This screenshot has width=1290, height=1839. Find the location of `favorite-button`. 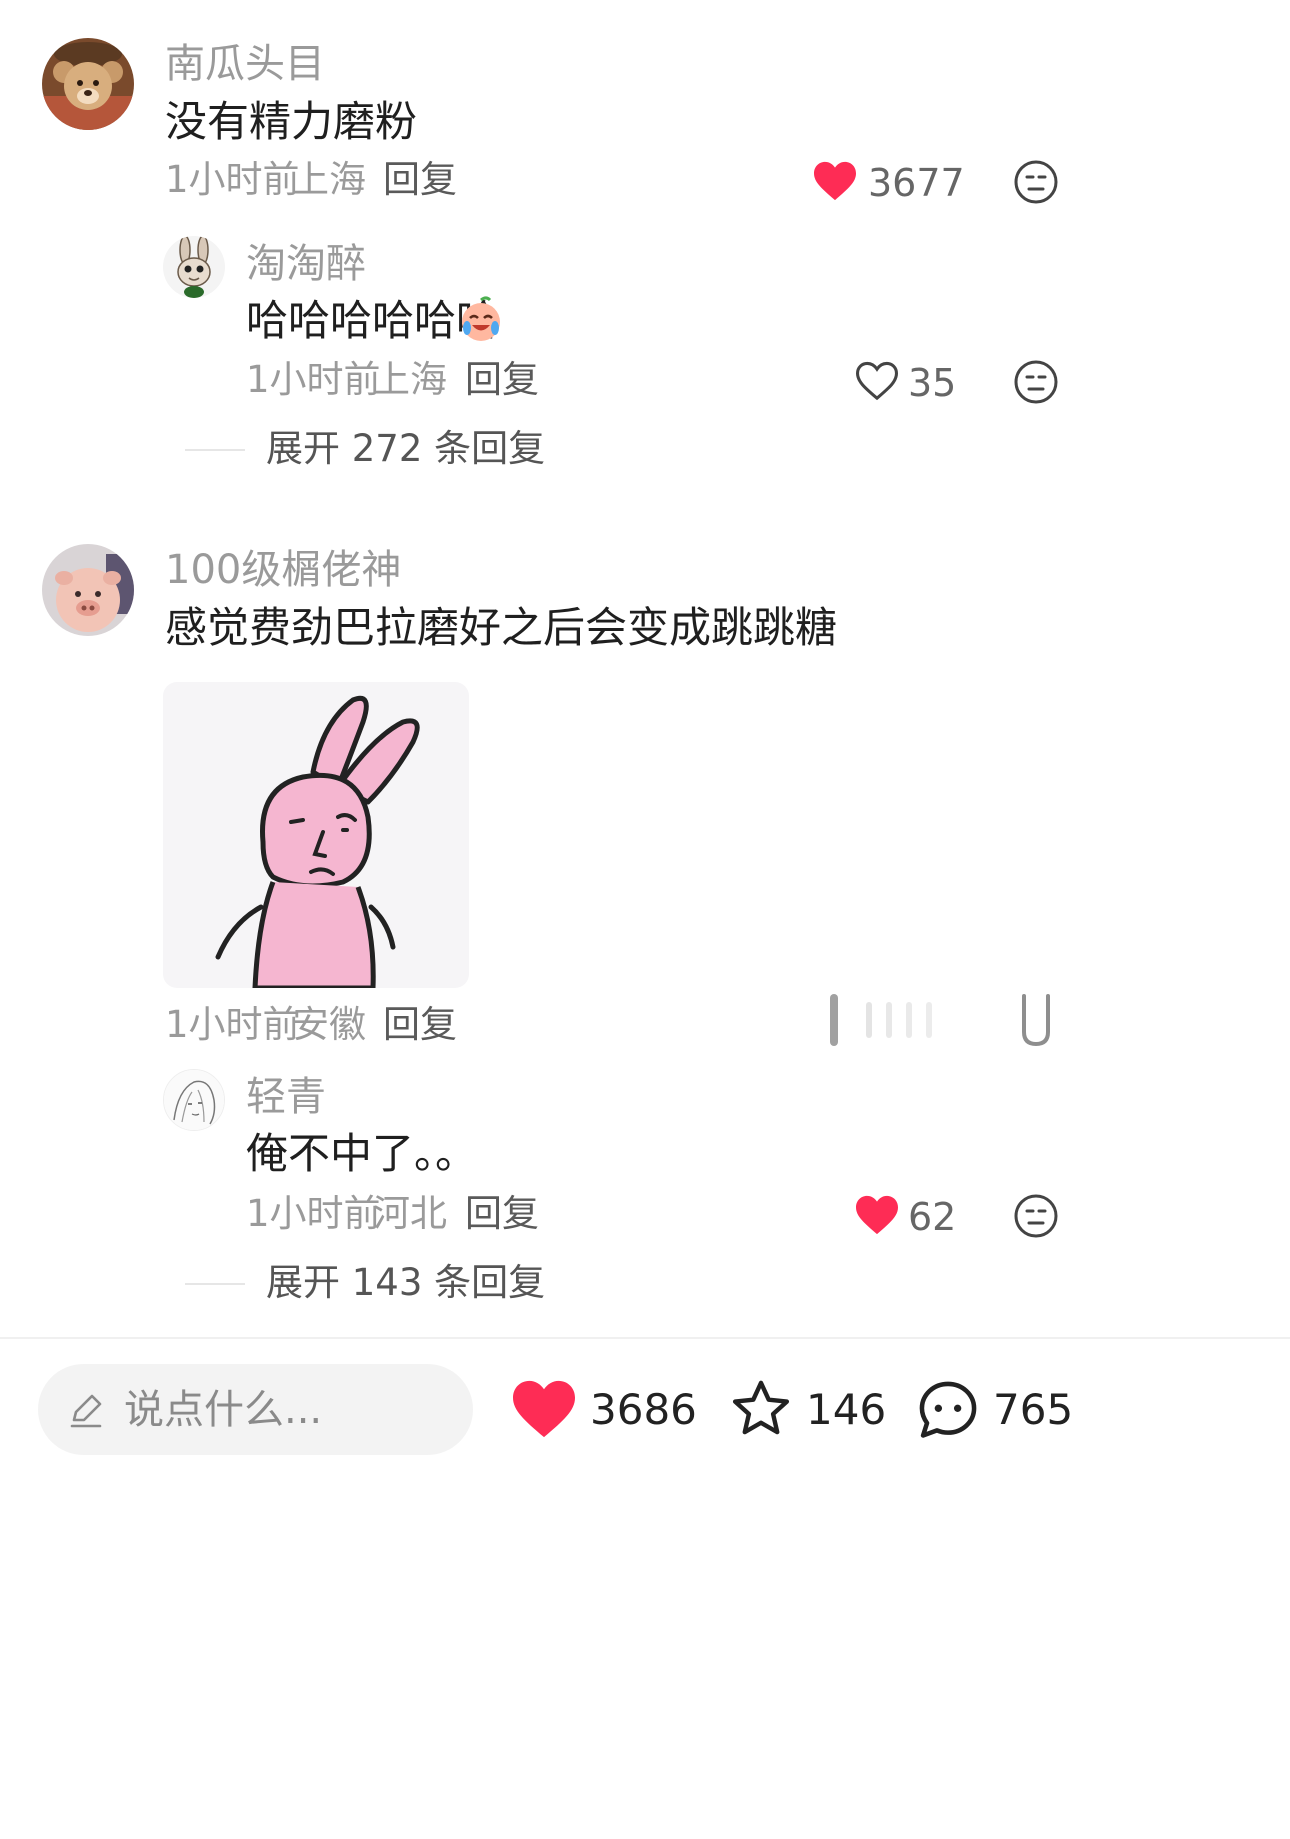

favorite-button is located at coordinates (761, 1409).